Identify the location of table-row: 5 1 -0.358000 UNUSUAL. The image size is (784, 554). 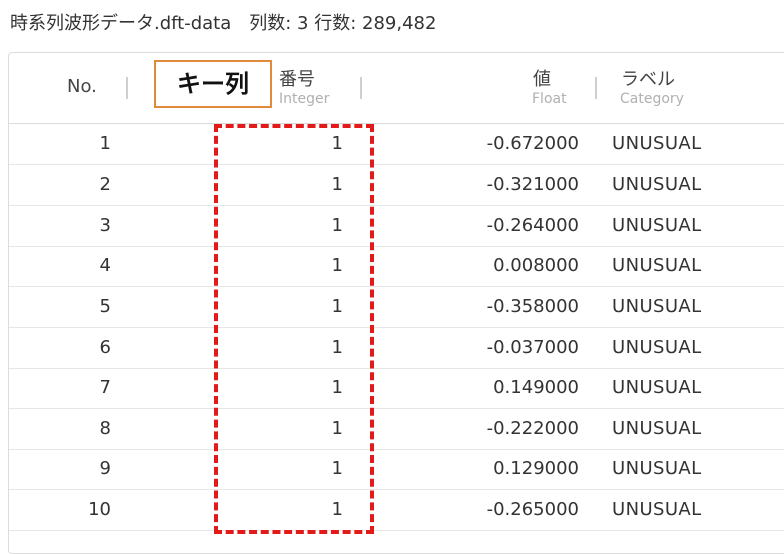
(396, 307).